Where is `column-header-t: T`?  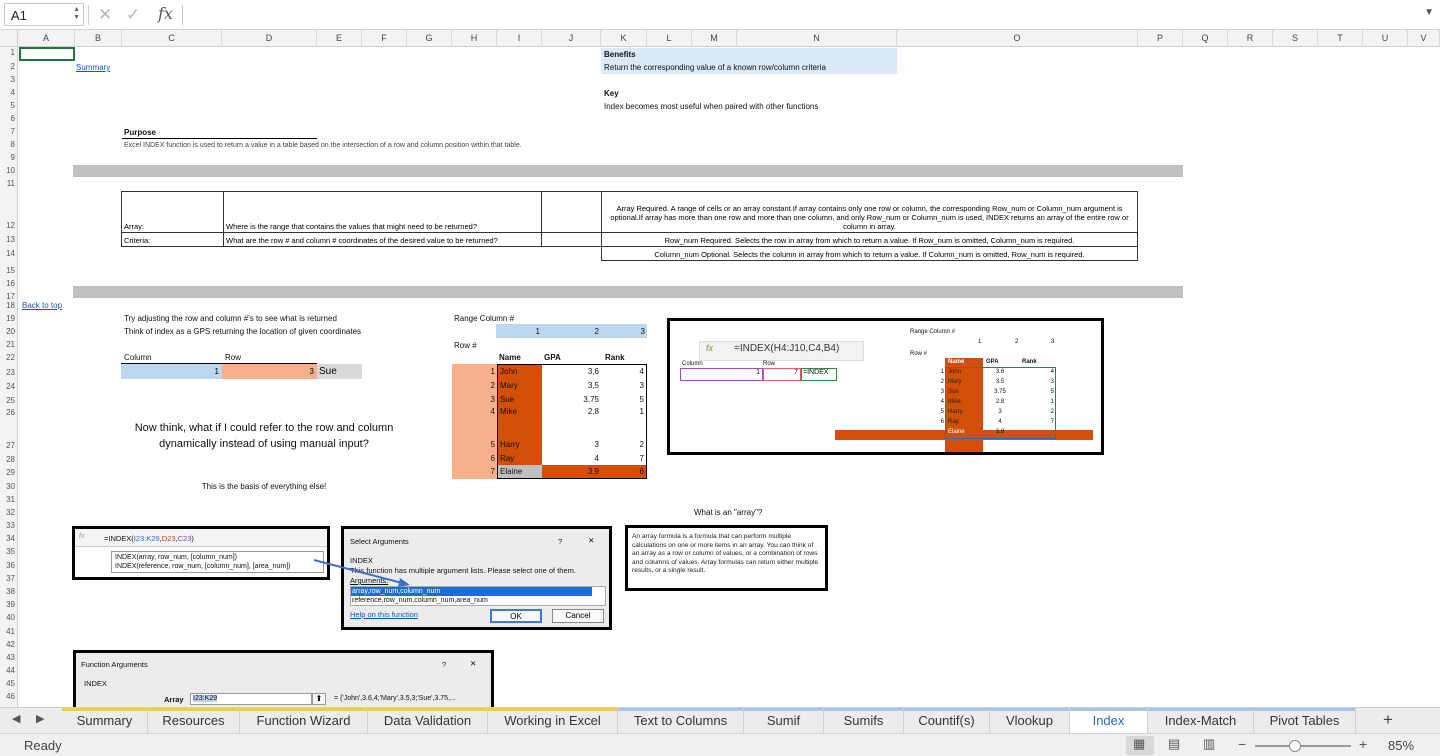
column-header-t: T is located at coordinates (1340, 38).